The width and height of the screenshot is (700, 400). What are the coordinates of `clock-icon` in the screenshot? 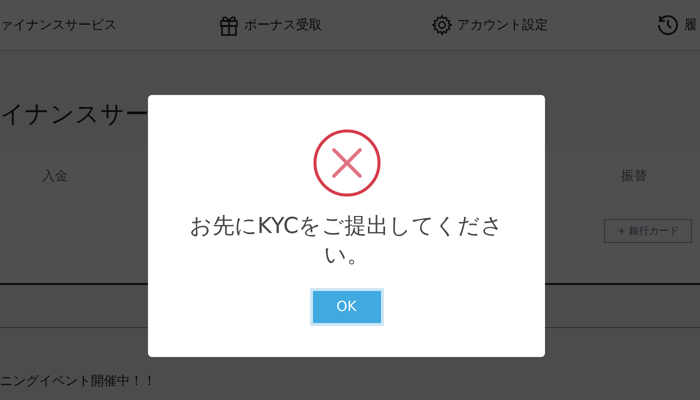 It's located at (668, 25).